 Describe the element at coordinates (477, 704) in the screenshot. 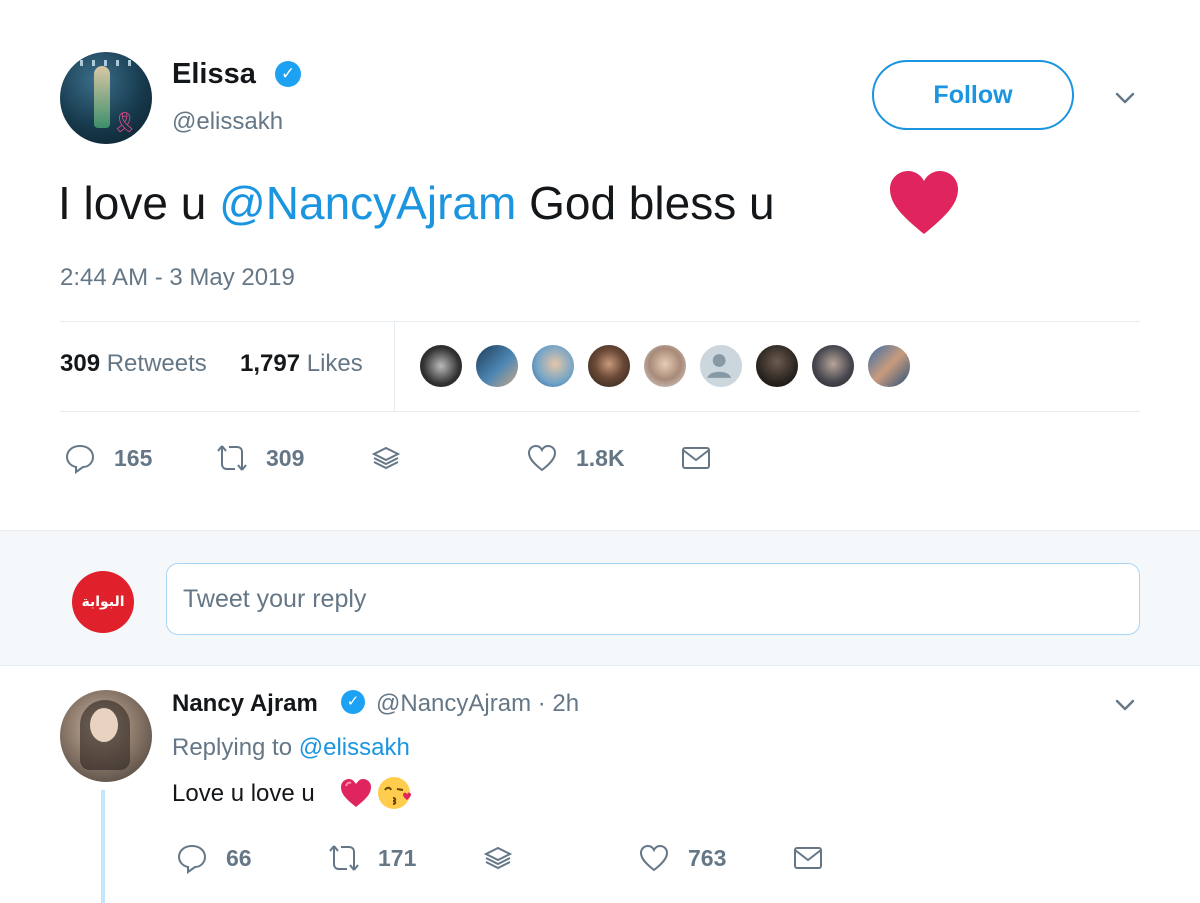

I see `reply-handle-time: @NancyAjram · 2h` at that location.